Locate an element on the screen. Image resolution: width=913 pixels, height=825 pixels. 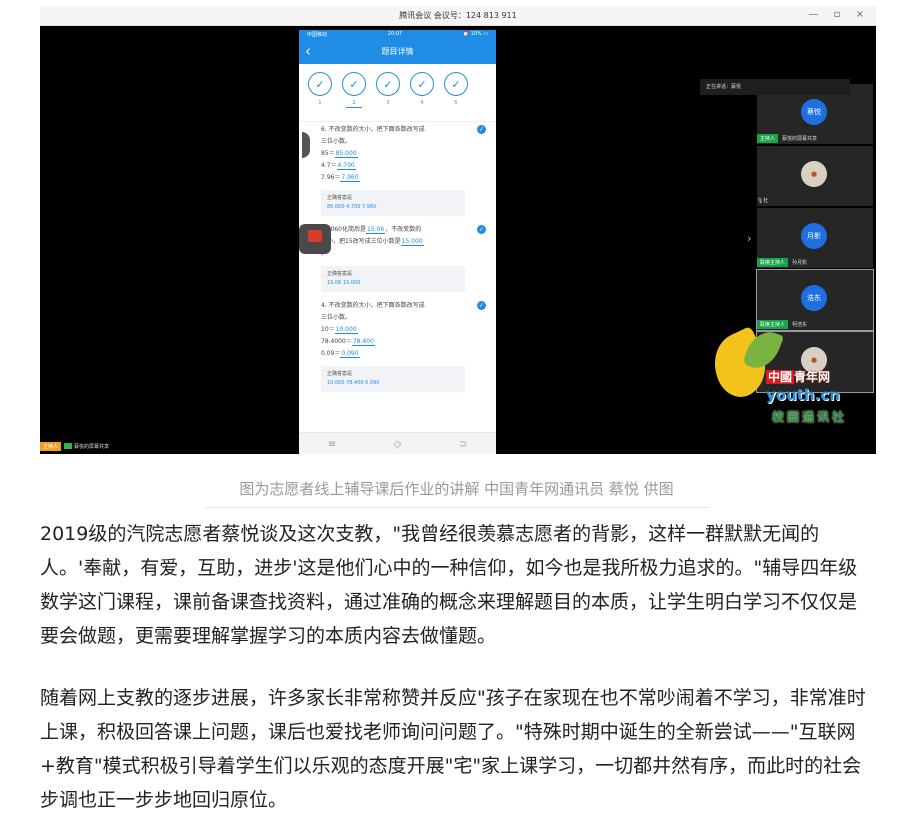
step-item: ✓ 3 is located at coordinates (388, 96).